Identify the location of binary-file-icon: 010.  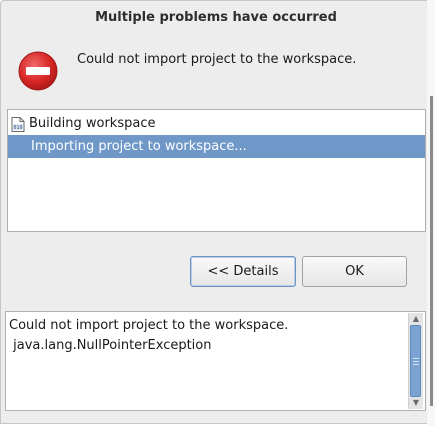
(18, 124).